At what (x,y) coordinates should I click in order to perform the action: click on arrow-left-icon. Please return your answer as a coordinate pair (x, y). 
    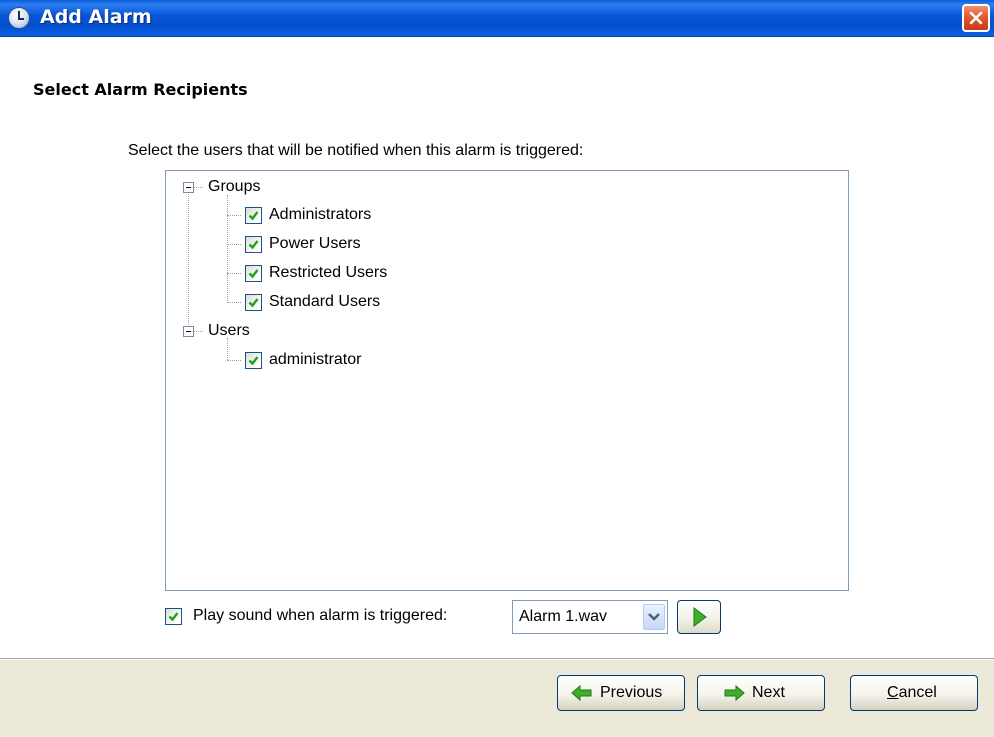
    Looking at the image, I should click on (581, 693).